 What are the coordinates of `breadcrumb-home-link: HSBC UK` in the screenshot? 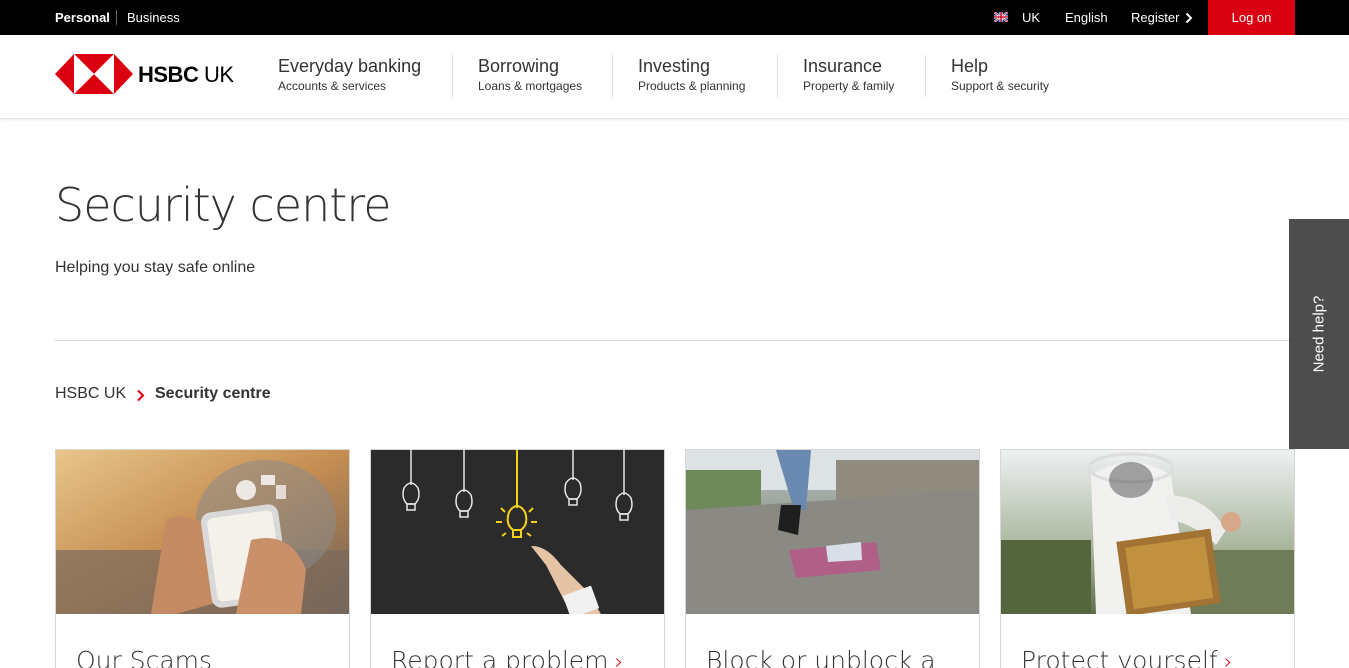 It's located at (90, 394).